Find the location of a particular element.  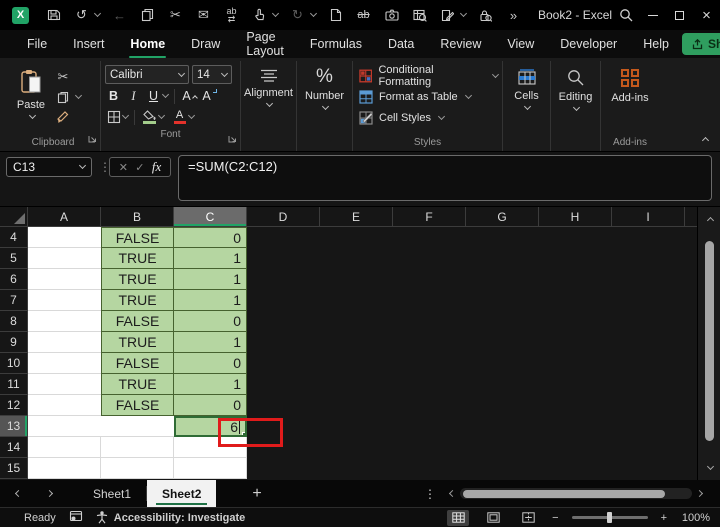

column-header-b: B is located at coordinates (137, 217).